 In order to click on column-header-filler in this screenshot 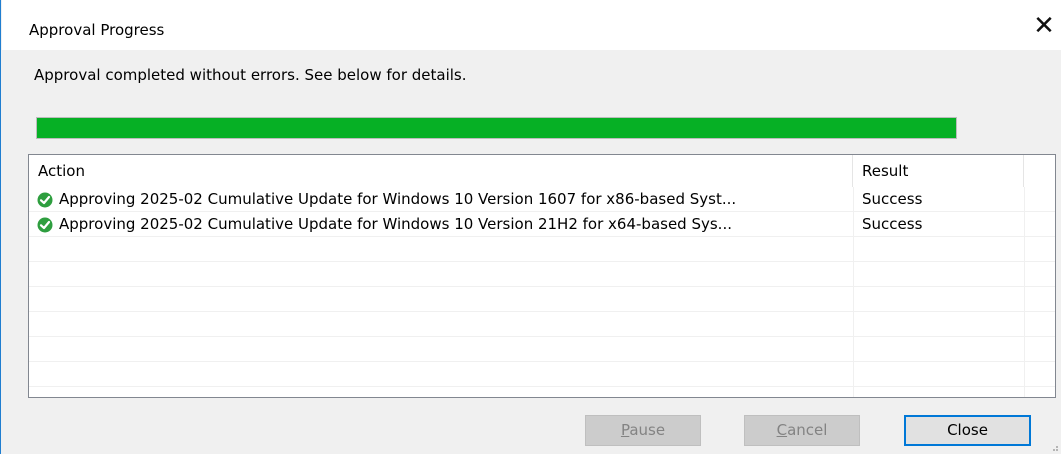, I will do `click(1039, 171)`.